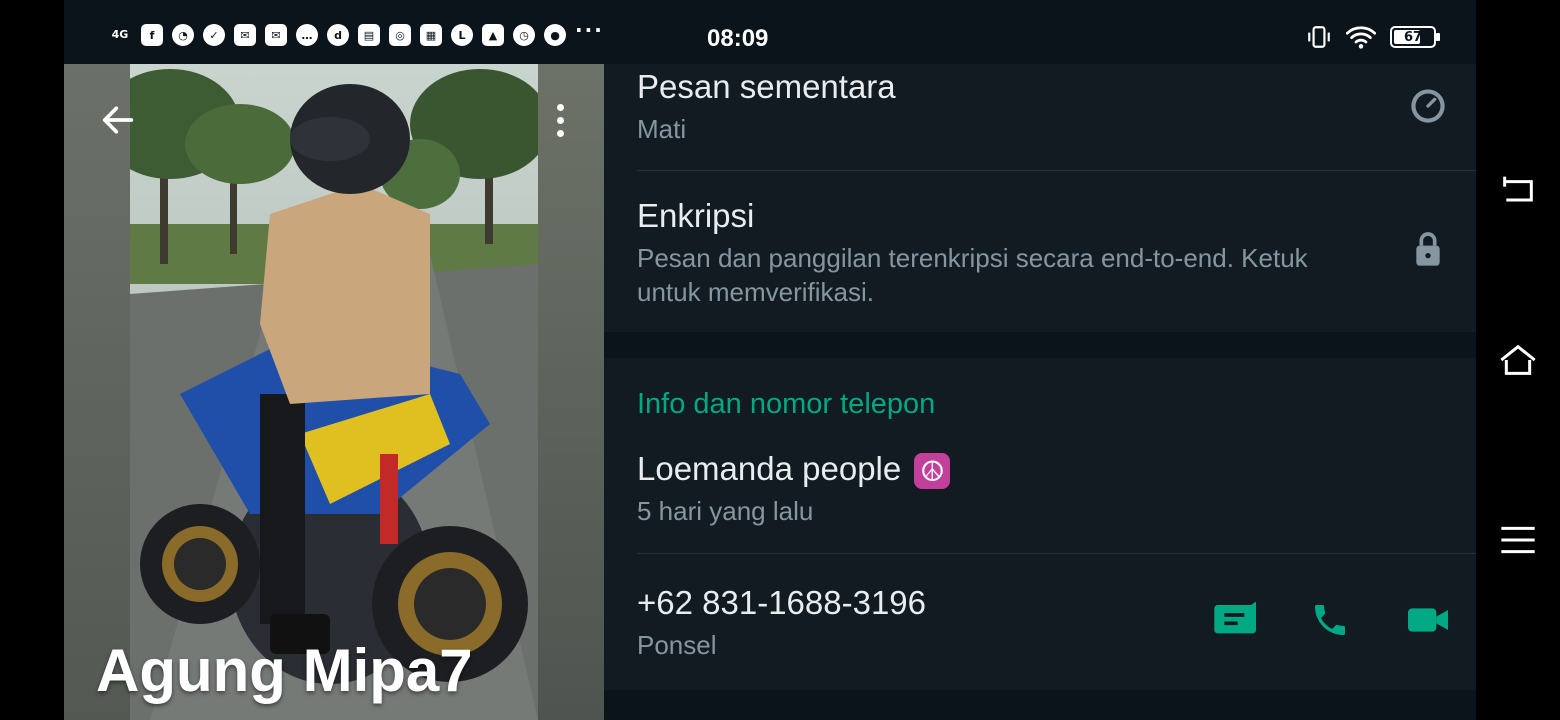  What do you see at coordinates (555, 35) in the screenshot?
I see `mic-icon: ●` at bounding box center [555, 35].